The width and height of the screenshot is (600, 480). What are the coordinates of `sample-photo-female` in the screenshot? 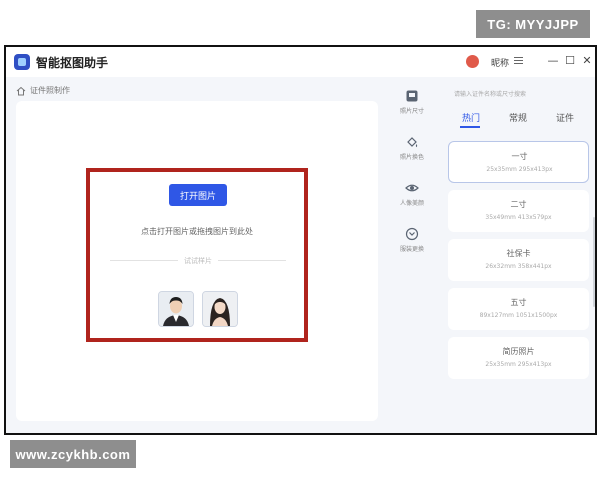 It's located at (220, 309).